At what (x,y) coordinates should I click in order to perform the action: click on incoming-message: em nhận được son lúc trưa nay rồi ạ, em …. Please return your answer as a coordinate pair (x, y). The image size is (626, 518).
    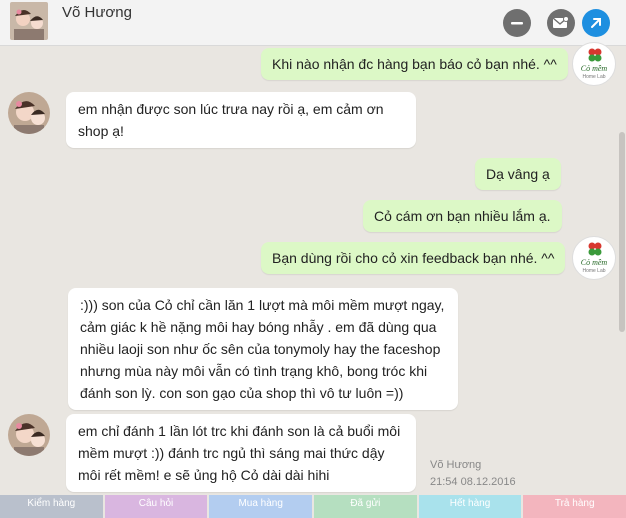
    Looking at the image, I should click on (241, 120).